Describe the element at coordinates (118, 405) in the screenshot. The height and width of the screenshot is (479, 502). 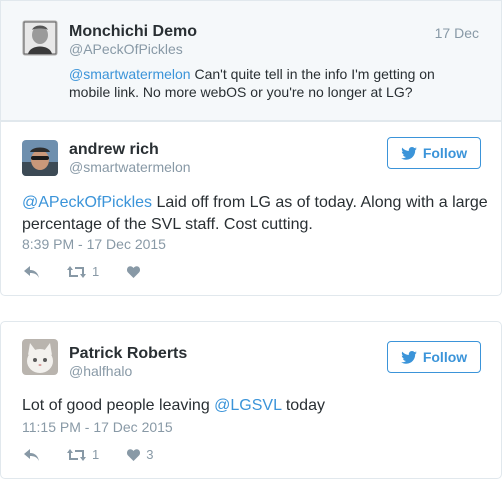
I see `tweet-text-before: Lot of good people leaving` at that location.